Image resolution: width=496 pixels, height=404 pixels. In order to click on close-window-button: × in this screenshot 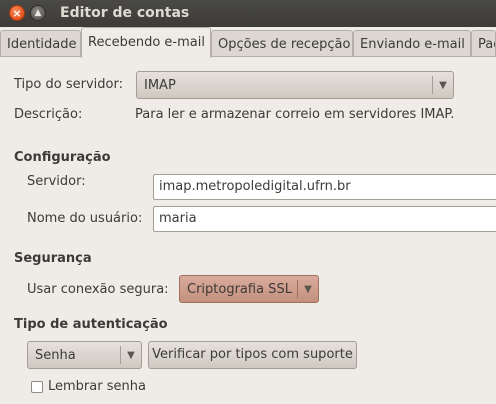, I will do `click(17, 13)`.